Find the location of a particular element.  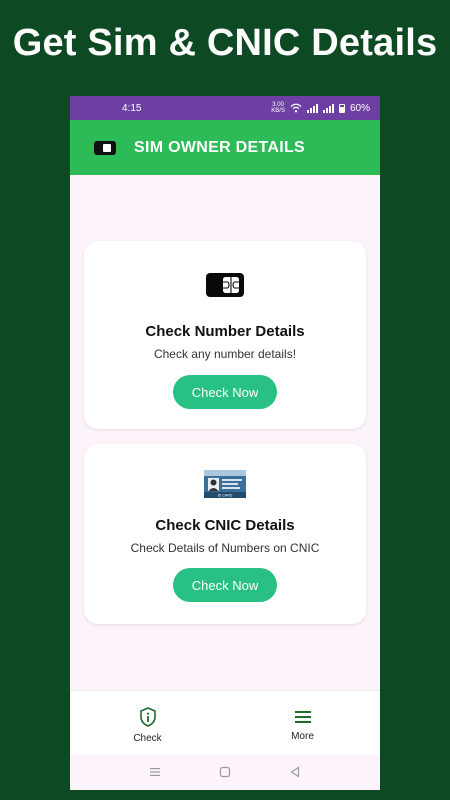

menu-icon is located at coordinates (302, 716).